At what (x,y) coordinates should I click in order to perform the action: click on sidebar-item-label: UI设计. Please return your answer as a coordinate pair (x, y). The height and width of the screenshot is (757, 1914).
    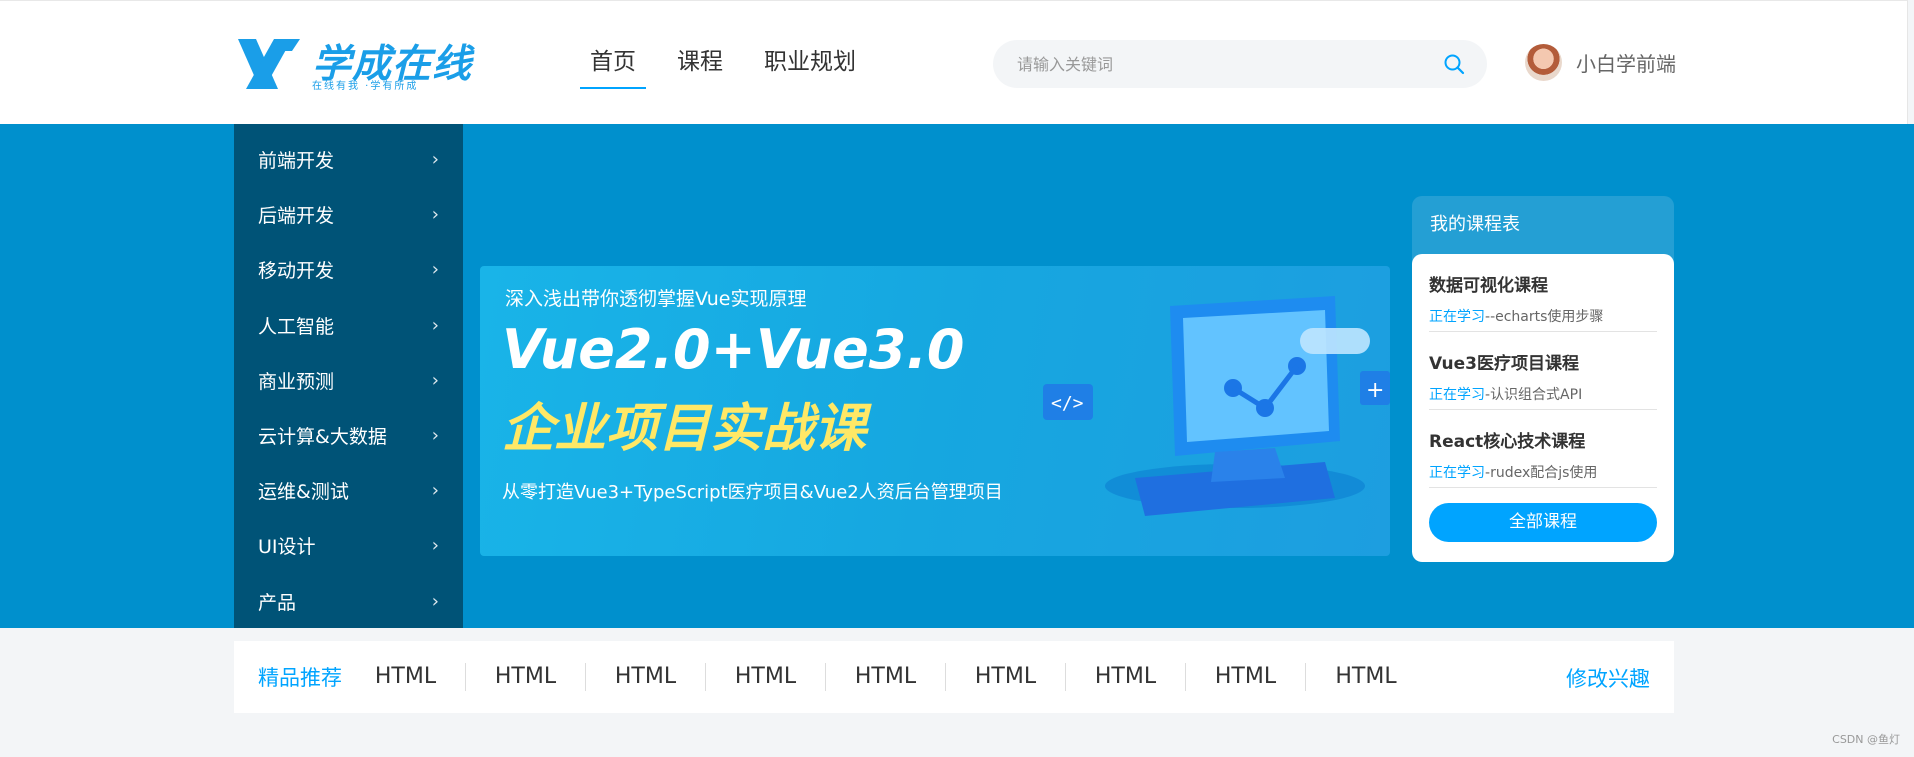
    Looking at the image, I should click on (287, 547).